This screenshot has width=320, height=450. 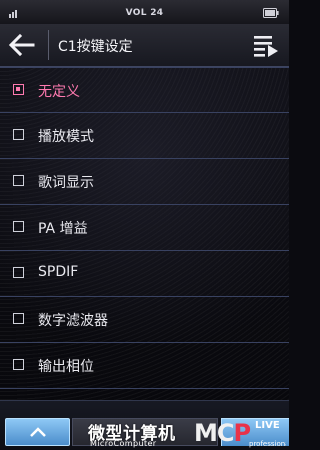 I want to click on menu-button, so click(x=266, y=45).